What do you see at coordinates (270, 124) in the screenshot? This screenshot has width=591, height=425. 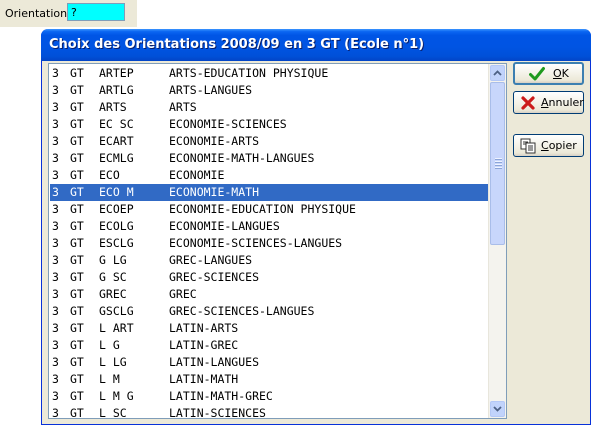 I see `list-item: 3 GT EC SC ECONOMIE-SCIENCES` at bounding box center [270, 124].